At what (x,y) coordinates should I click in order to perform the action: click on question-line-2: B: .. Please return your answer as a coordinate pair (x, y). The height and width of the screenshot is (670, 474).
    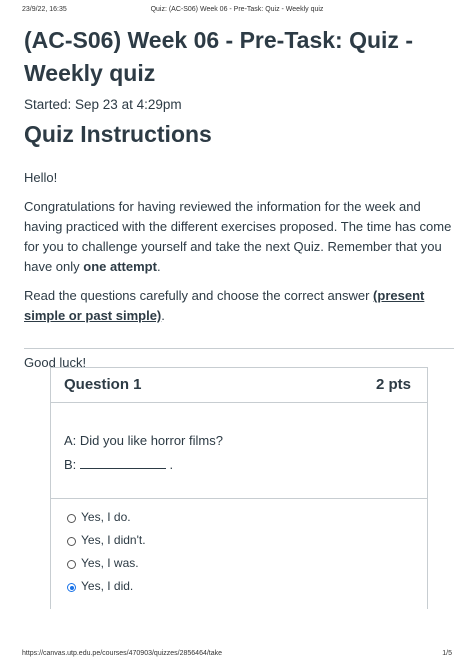
    Looking at the image, I should click on (119, 464).